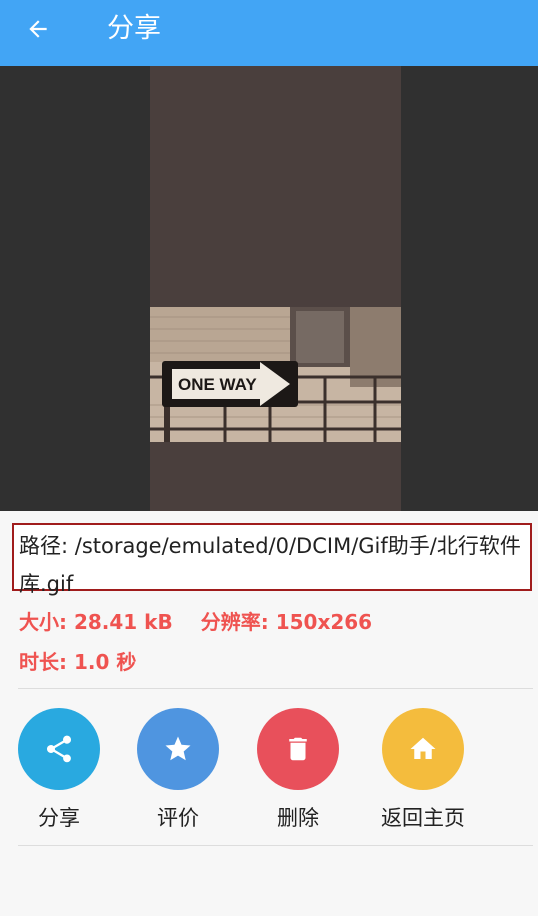 This screenshot has width=538, height=916. I want to click on home-label: 返回主页, so click(423, 818).